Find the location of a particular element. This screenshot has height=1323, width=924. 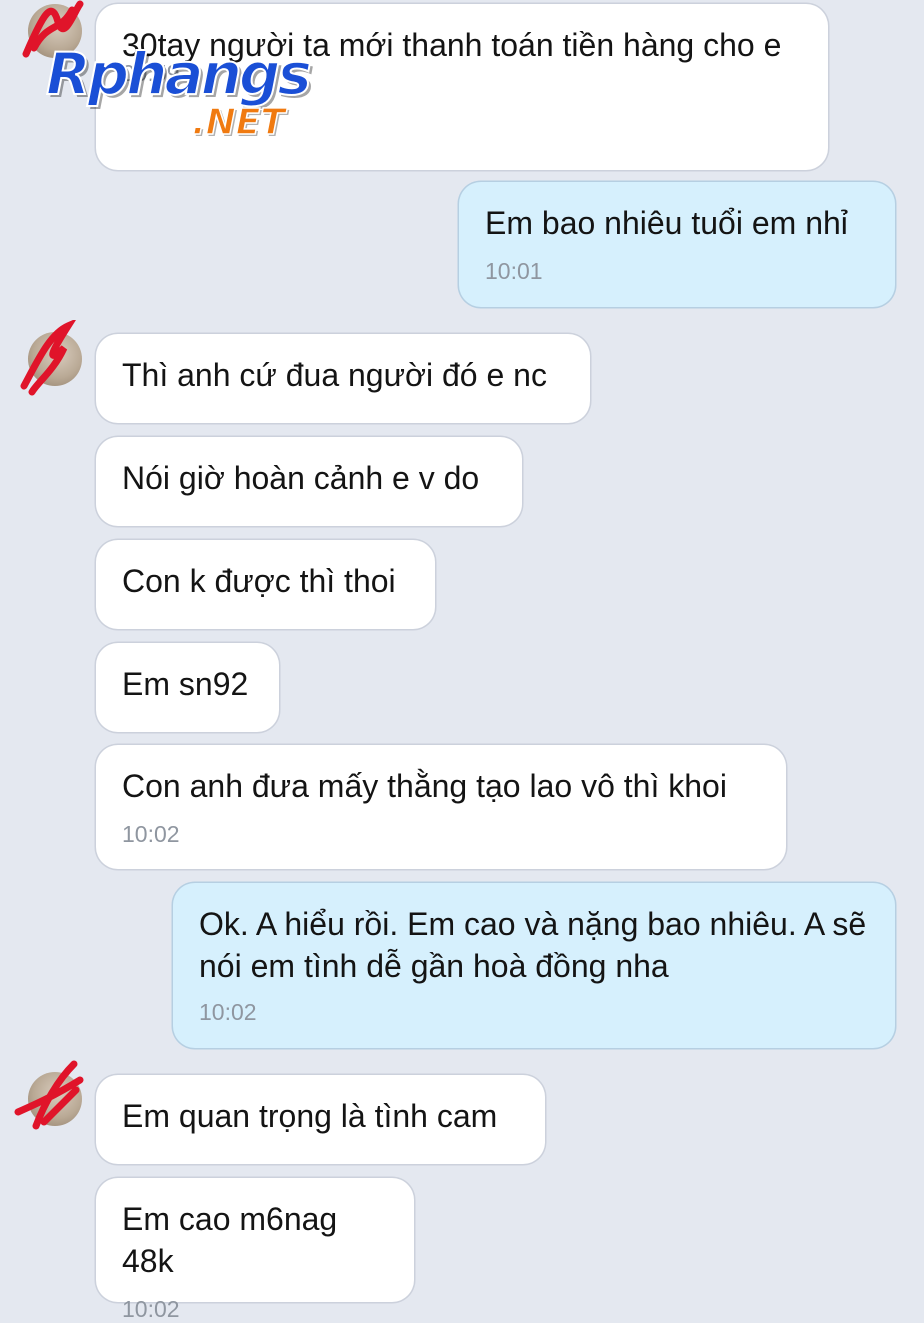

message-text: Con k được thì thoi is located at coordinates (259, 581).